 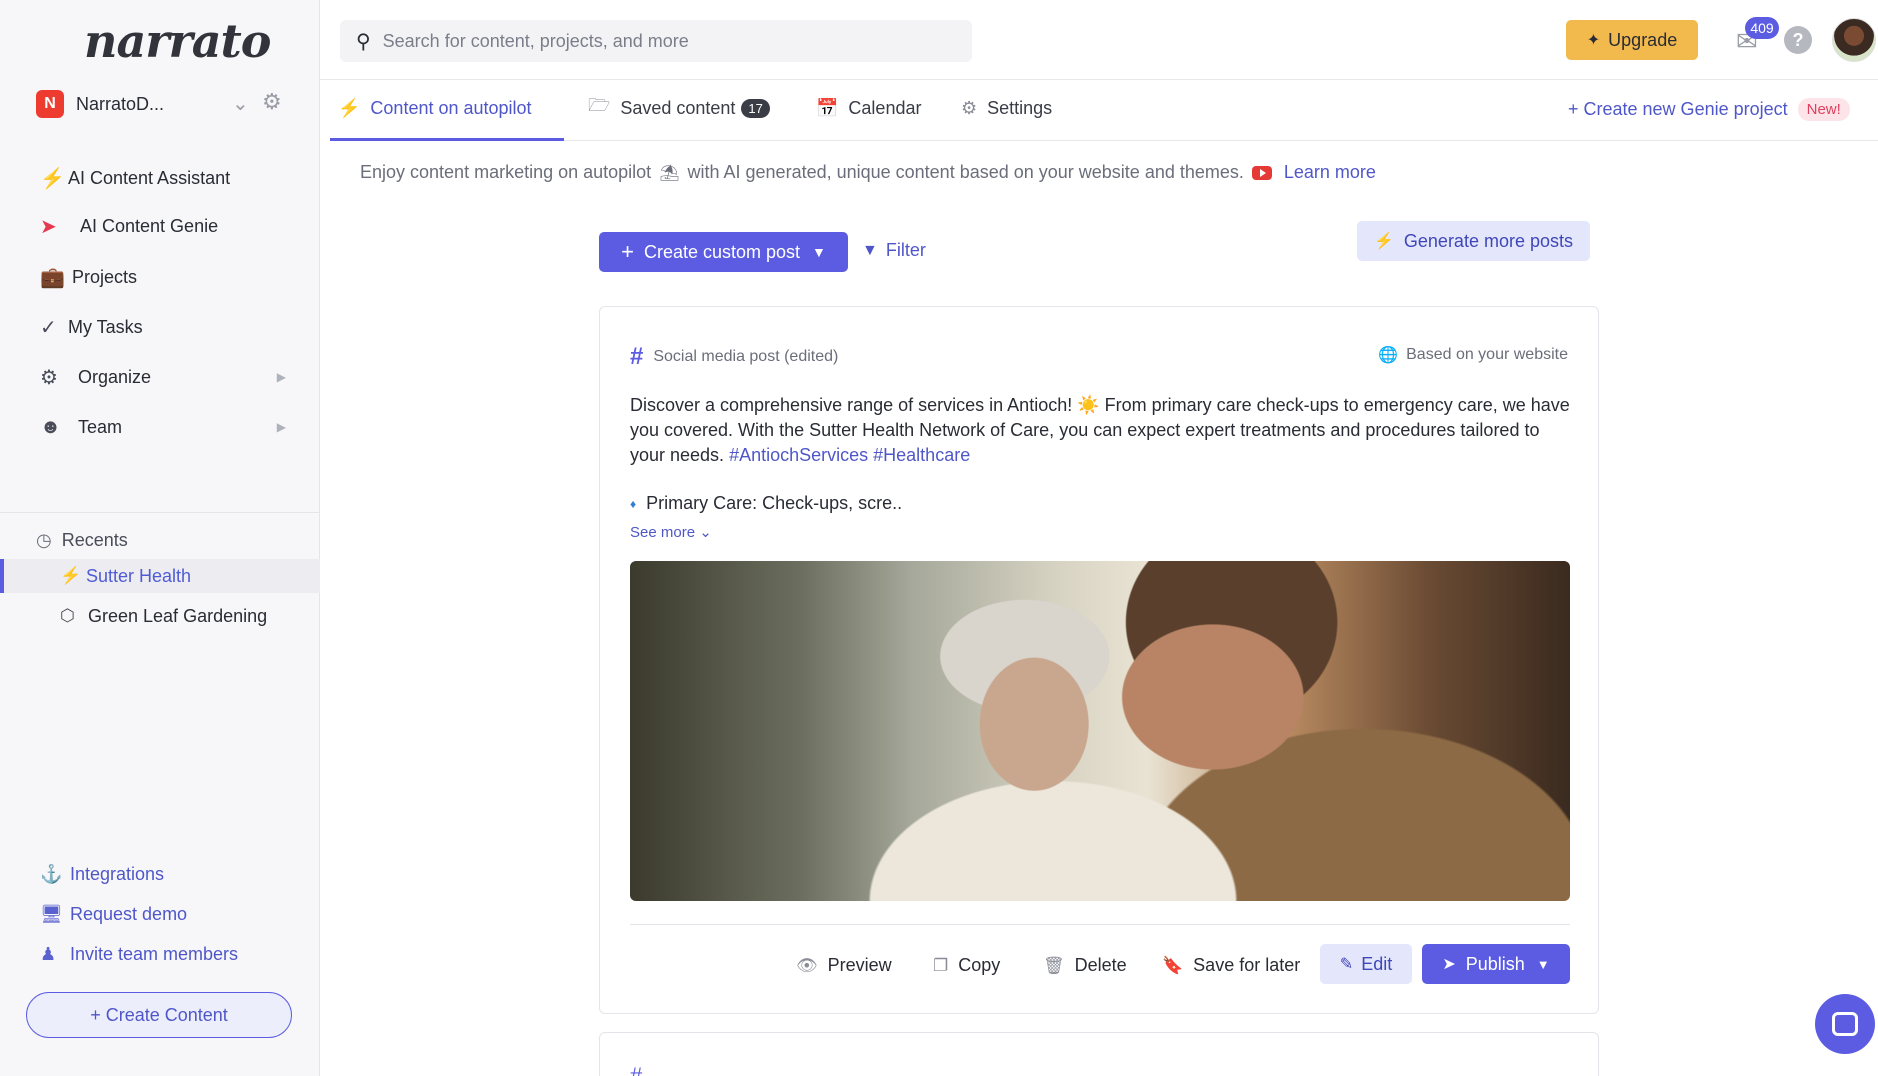 What do you see at coordinates (50, 104) in the screenshot?
I see `workspace-badge: N` at bounding box center [50, 104].